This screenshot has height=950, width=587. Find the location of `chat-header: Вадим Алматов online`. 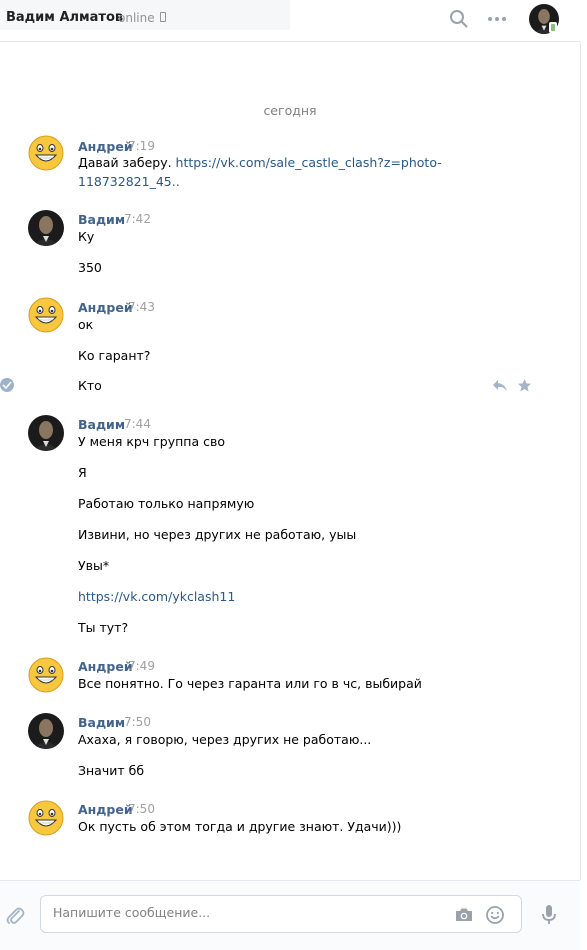

chat-header: Вадим Алматов online is located at coordinates (290, 21).